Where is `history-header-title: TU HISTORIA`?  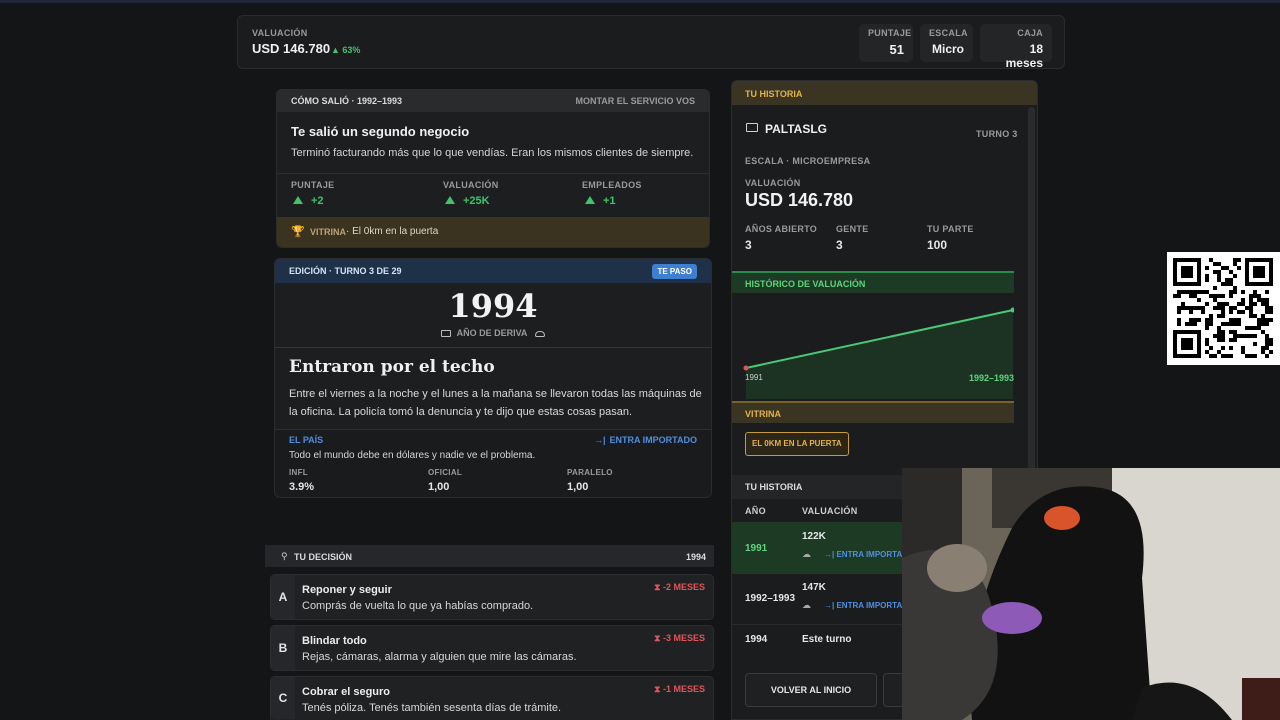
history-header-title: TU HISTORIA is located at coordinates (774, 94).